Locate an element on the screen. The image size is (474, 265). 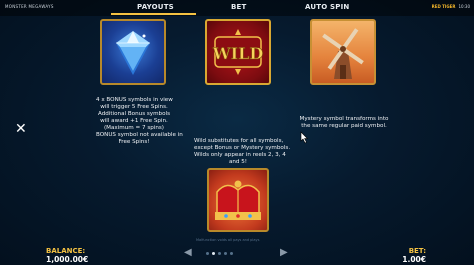
bet-label: BET: is located at coordinates (417, 251).